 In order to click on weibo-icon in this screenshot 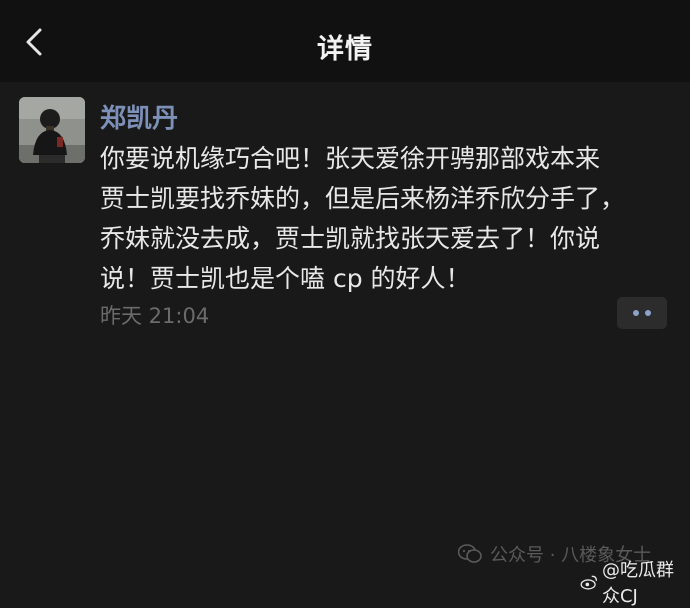, I will do `click(588, 582)`.